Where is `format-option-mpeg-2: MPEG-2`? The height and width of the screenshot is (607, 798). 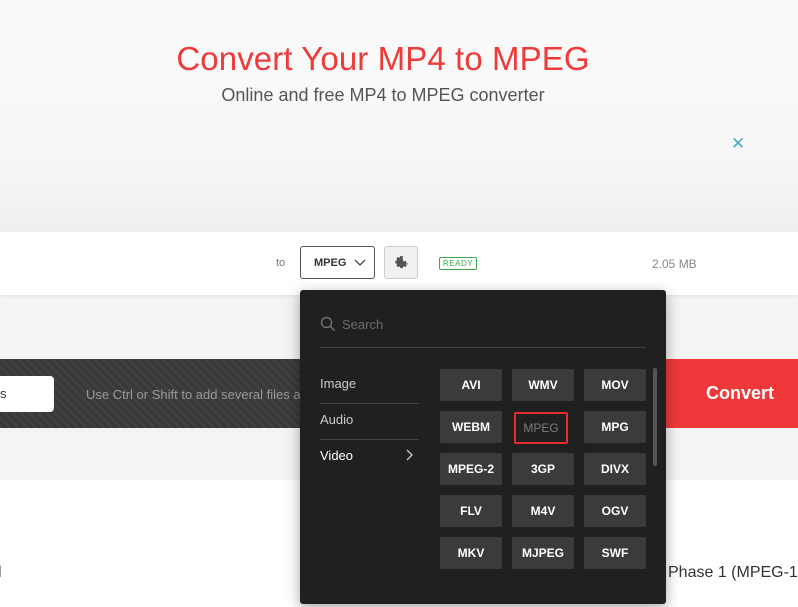
format-option-mpeg-2: MPEG-2 is located at coordinates (471, 469).